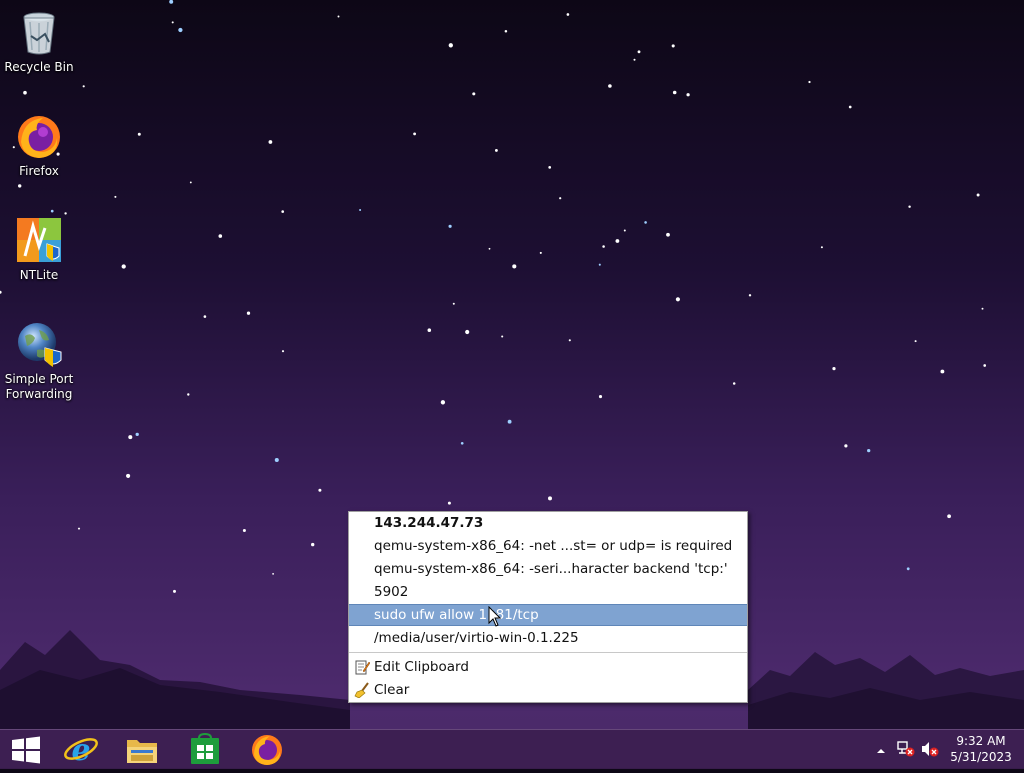 The image size is (1024, 773). I want to click on globe-shield-icon, so click(39, 344).